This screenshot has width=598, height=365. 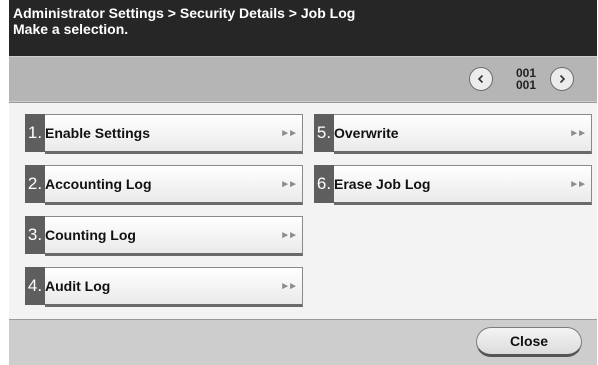 I want to click on button-face: Enable Settings ►►, so click(x=174, y=134).